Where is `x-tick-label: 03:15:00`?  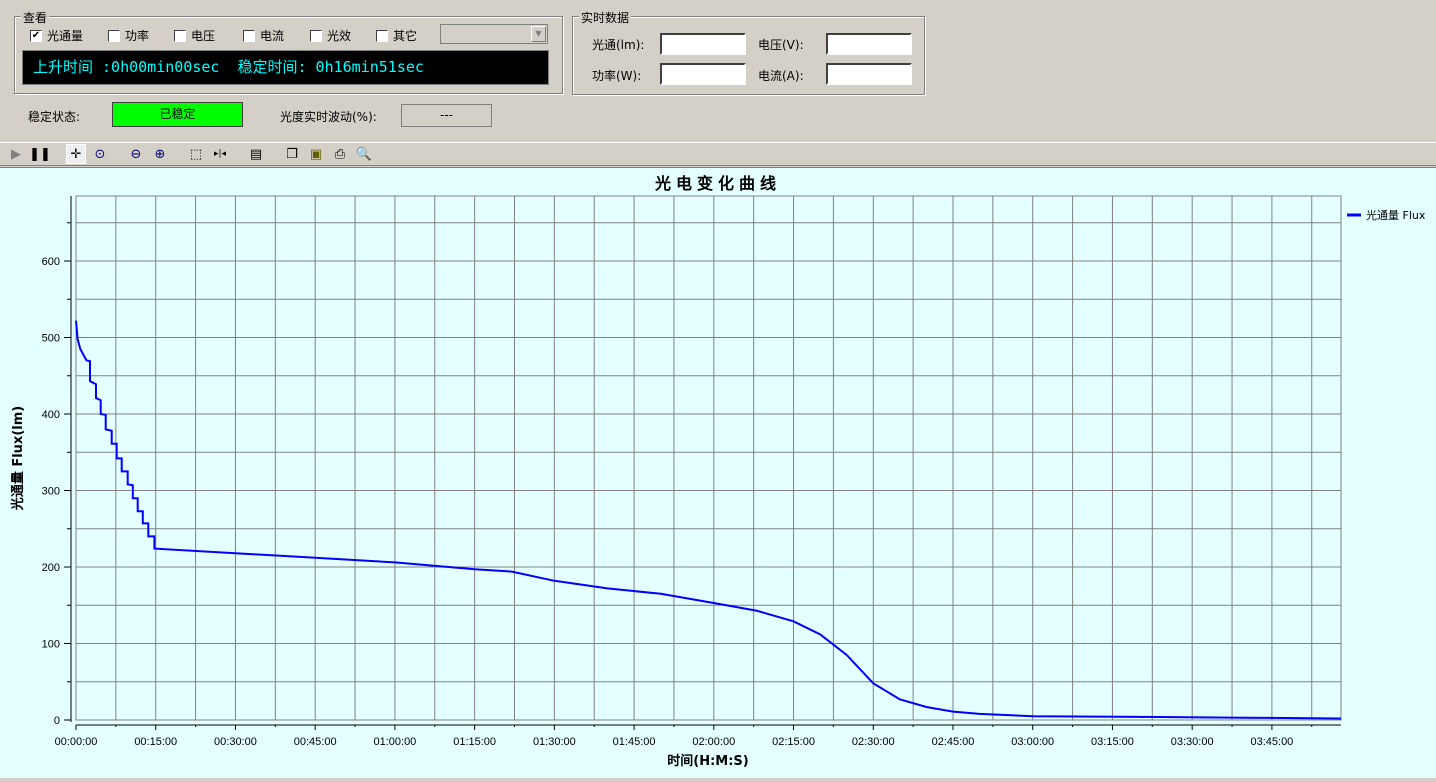
x-tick-label: 03:15:00 is located at coordinates (1112, 742).